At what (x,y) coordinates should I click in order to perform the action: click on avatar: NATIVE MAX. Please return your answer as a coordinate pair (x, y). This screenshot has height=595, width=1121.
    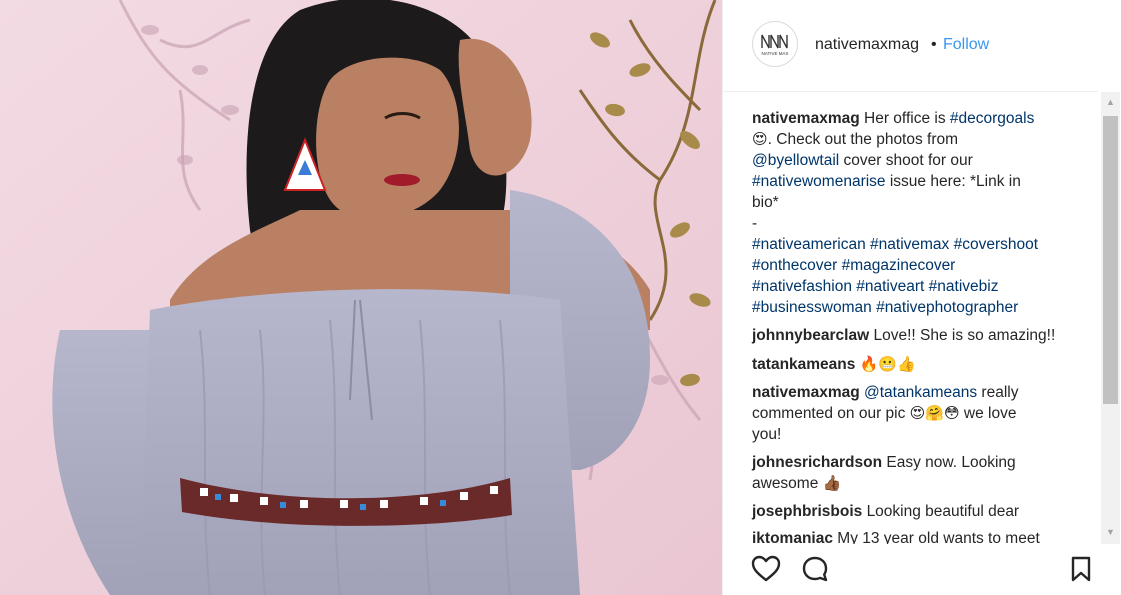
    Looking at the image, I should click on (775, 44).